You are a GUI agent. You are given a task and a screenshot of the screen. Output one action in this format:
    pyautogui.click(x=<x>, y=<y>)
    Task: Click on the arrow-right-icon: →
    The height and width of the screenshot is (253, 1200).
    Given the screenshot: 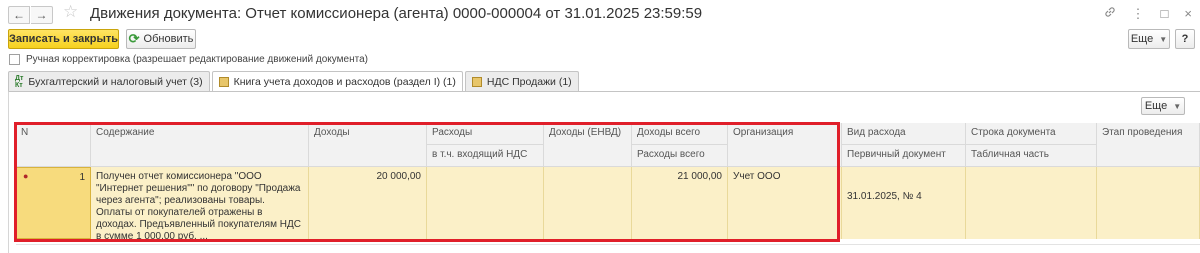 What is the action you would take?
    pyautogui.click(x=41, y=15)
    